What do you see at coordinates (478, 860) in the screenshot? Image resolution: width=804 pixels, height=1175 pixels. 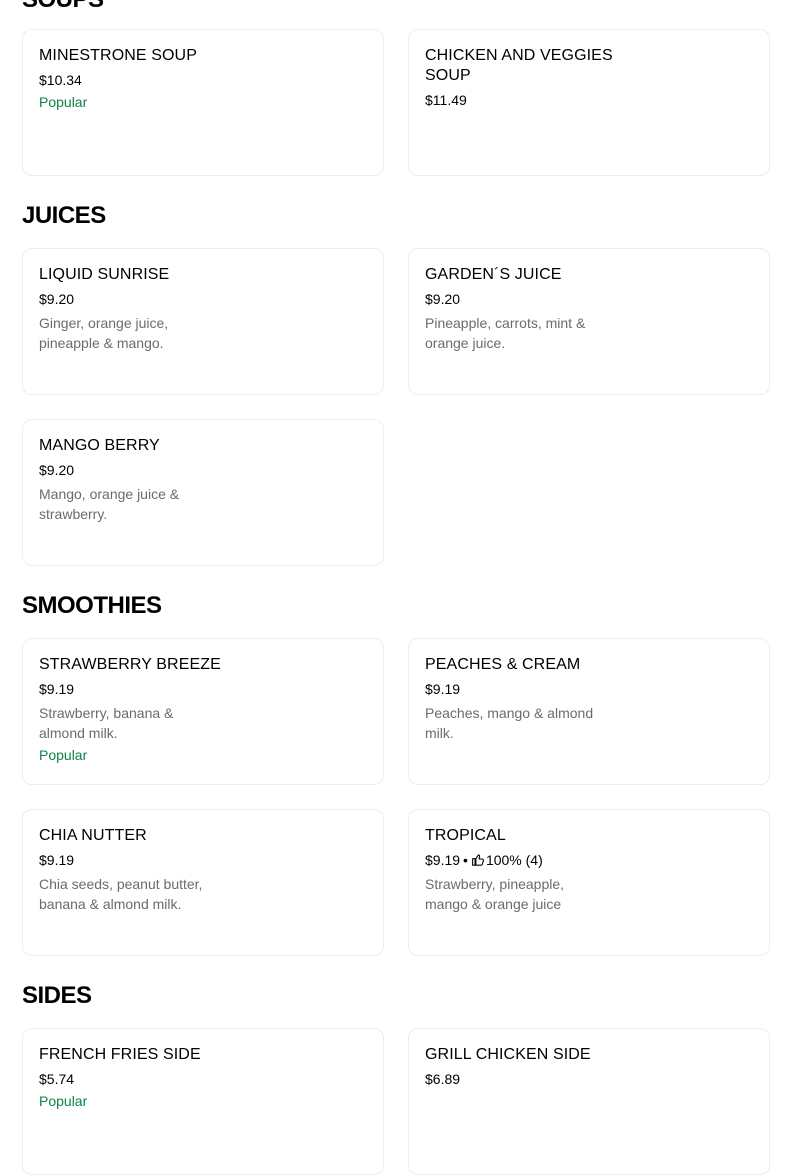 I see `thumbs-up-icon` at bounding box center [478, 860].